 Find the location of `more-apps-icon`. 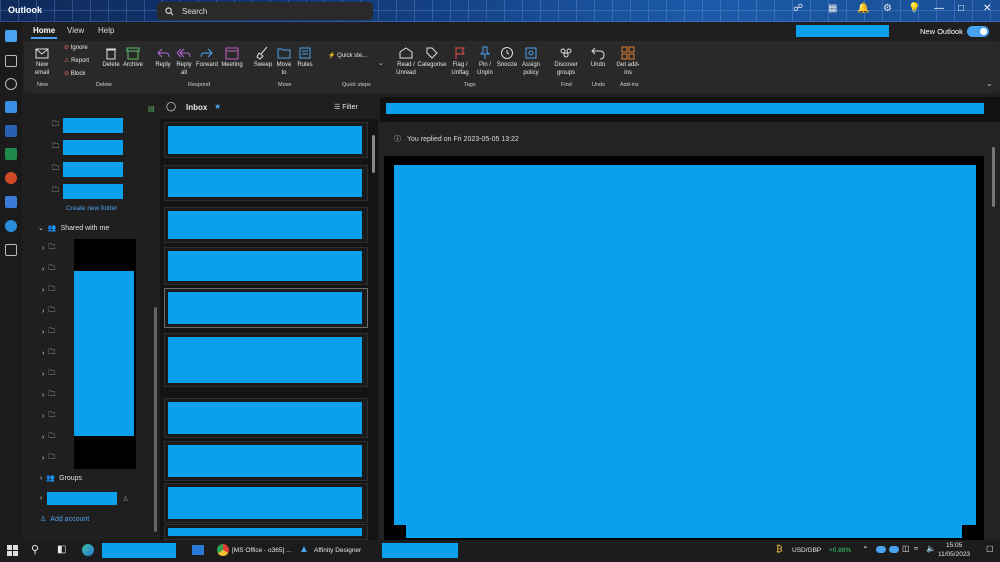

more-apps-icon is located at coordinates (11, 250).